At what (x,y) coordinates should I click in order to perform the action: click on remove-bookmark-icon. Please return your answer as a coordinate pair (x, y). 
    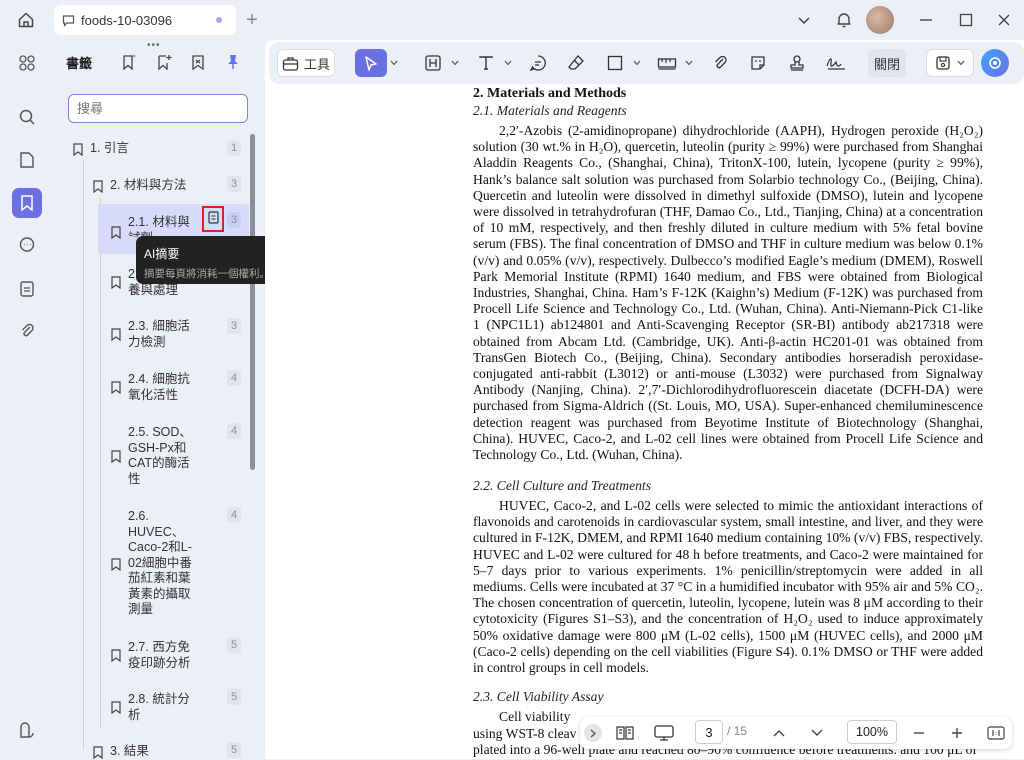
    Looking at the image, I should click on (198, 62).